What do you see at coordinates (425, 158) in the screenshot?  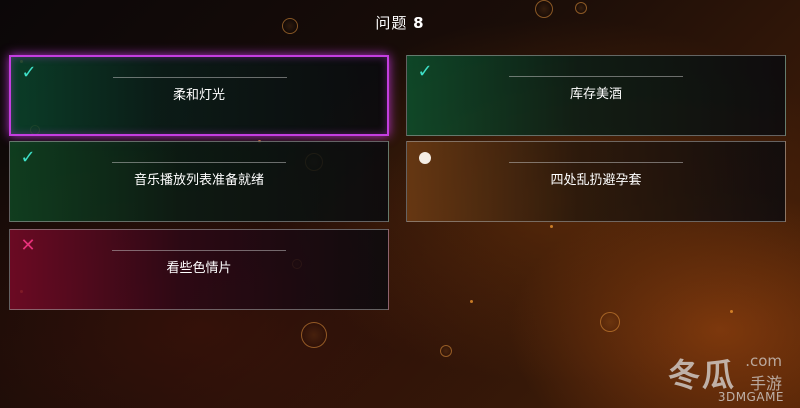 I see `dot-icon` at bounding box center [425, 158].